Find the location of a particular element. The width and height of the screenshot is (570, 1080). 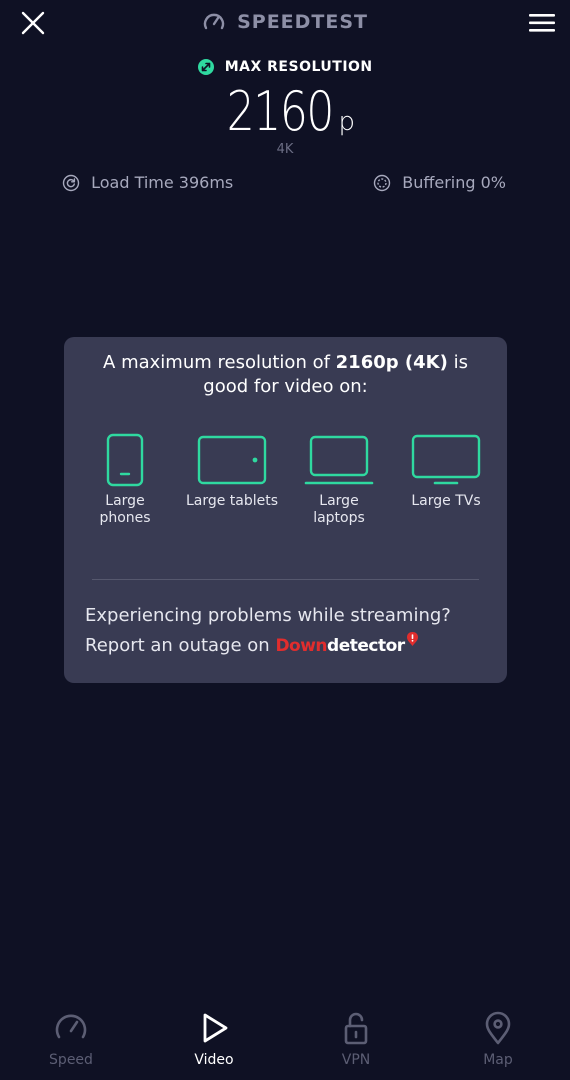

downdetector-logo: Downdetector is located at coordinates (340, 646).